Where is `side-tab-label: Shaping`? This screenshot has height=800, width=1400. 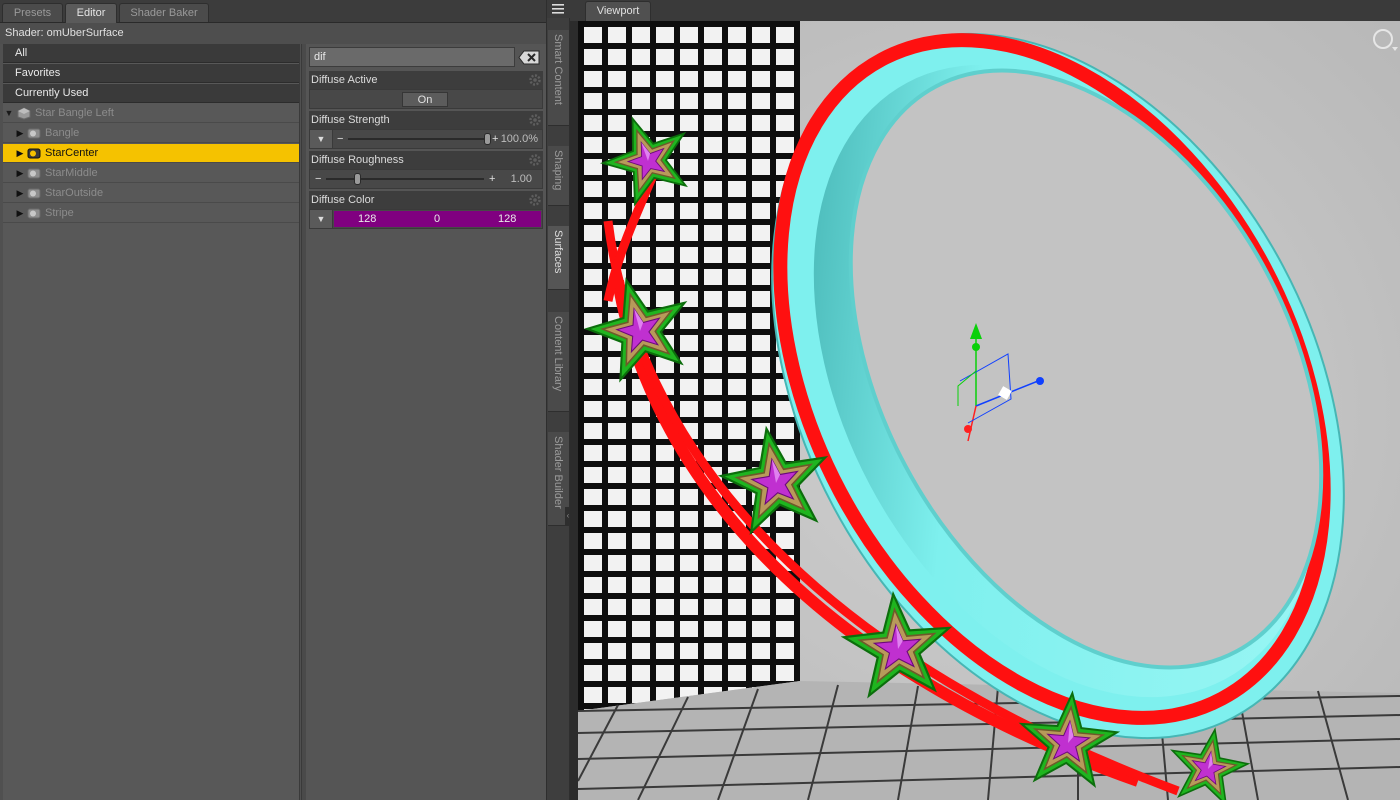
side-tab-label: Shaping is located at coordinates (558, 170).